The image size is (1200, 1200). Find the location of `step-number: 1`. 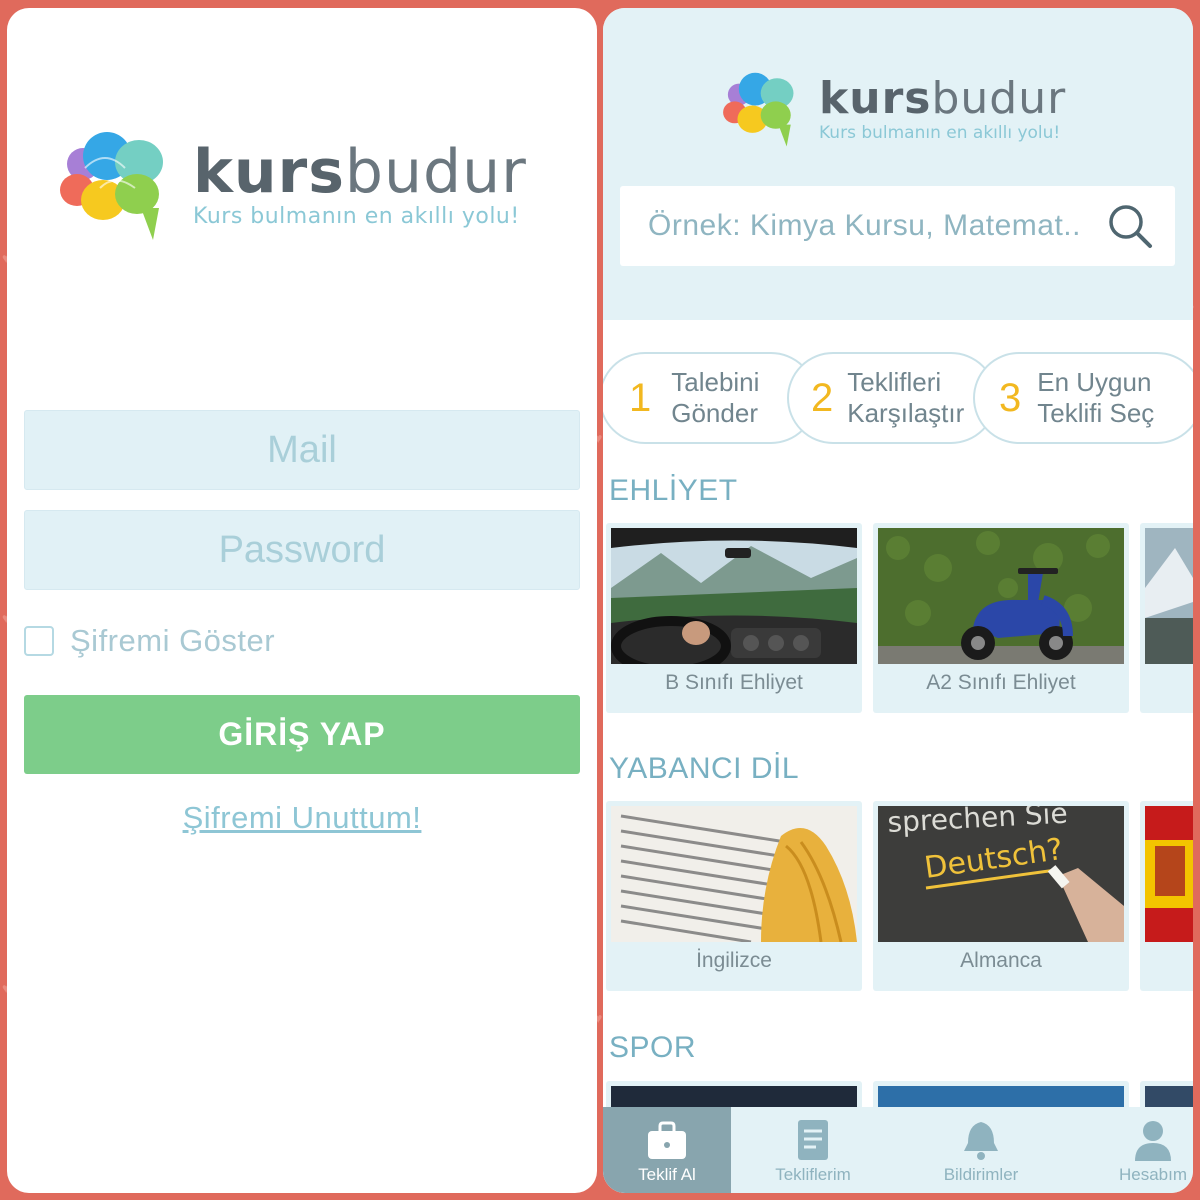

step-number: 1 is located at coordinates (640, 397).